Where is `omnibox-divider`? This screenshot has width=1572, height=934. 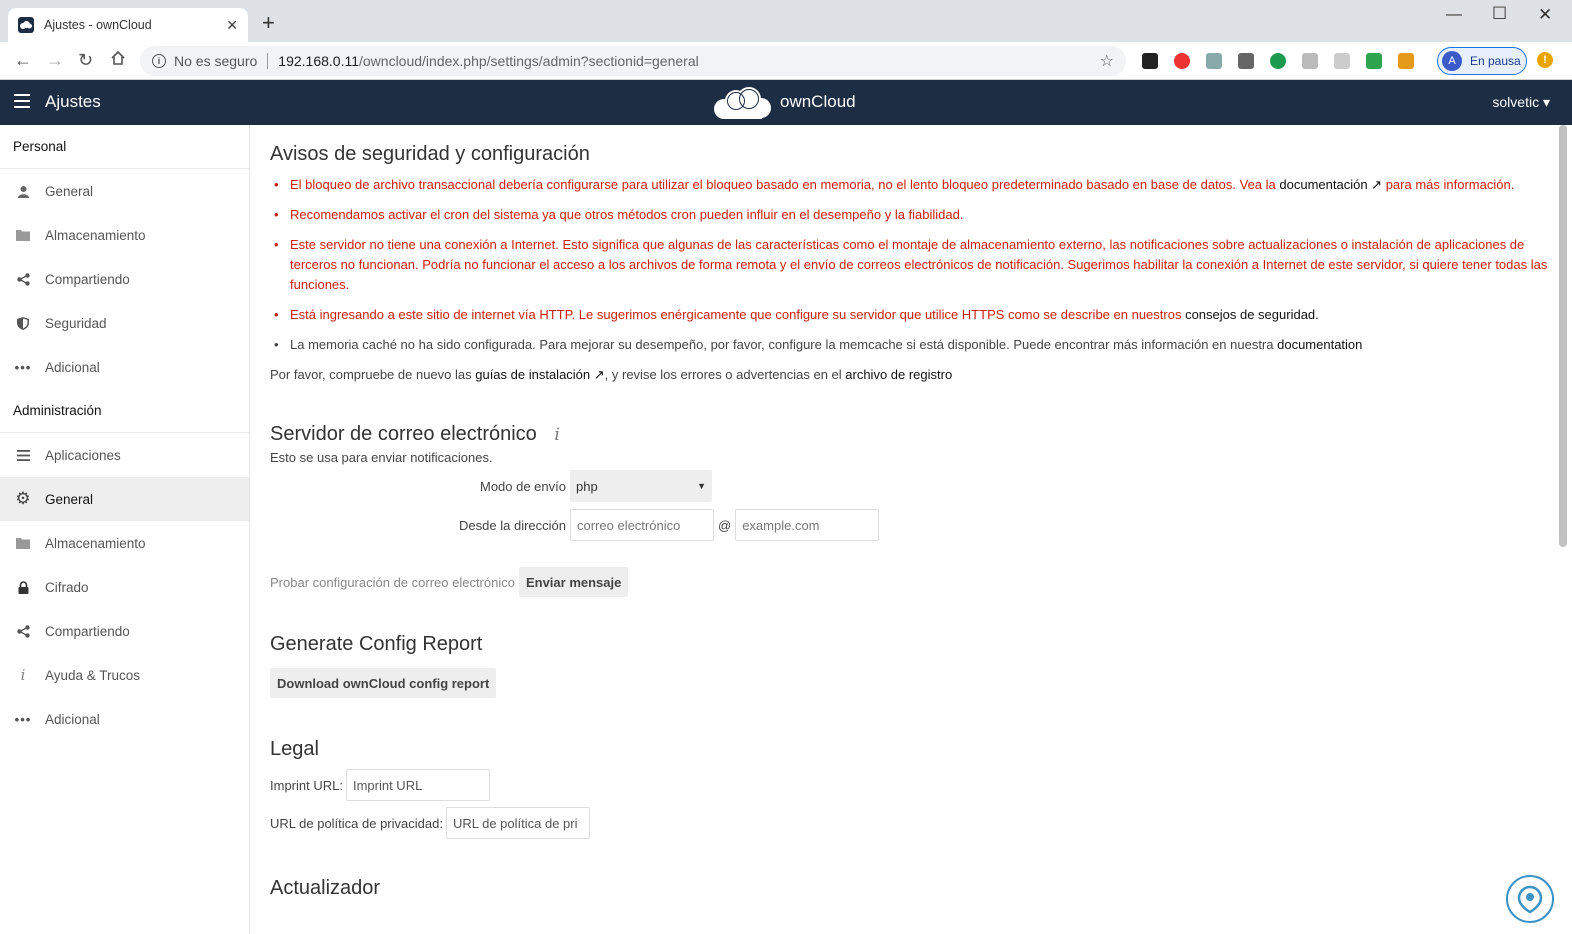
omnibox-divider is located at coordinates (268, 61).